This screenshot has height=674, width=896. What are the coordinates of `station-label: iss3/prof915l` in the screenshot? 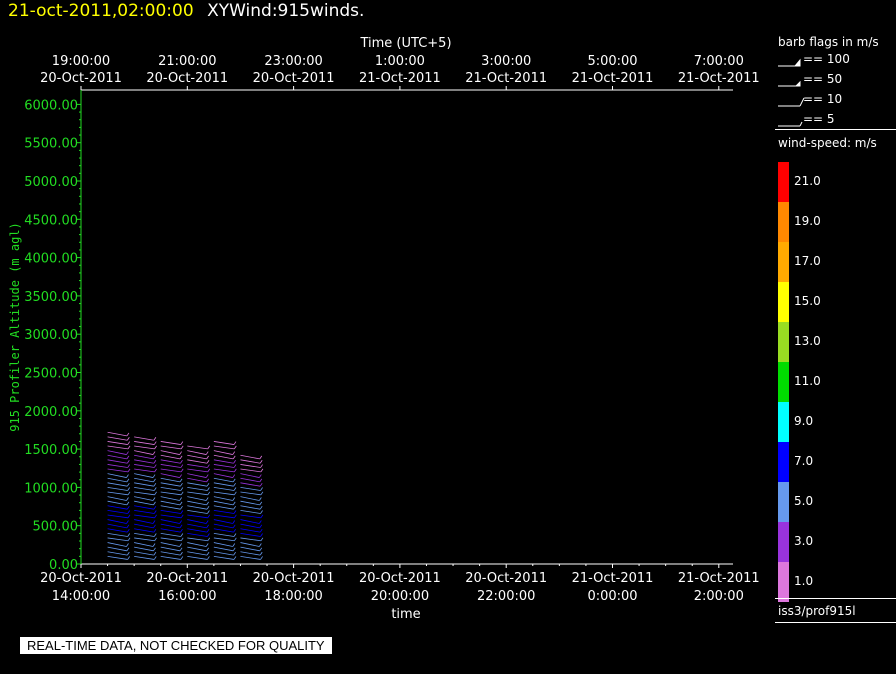 It's located at (817, 611).